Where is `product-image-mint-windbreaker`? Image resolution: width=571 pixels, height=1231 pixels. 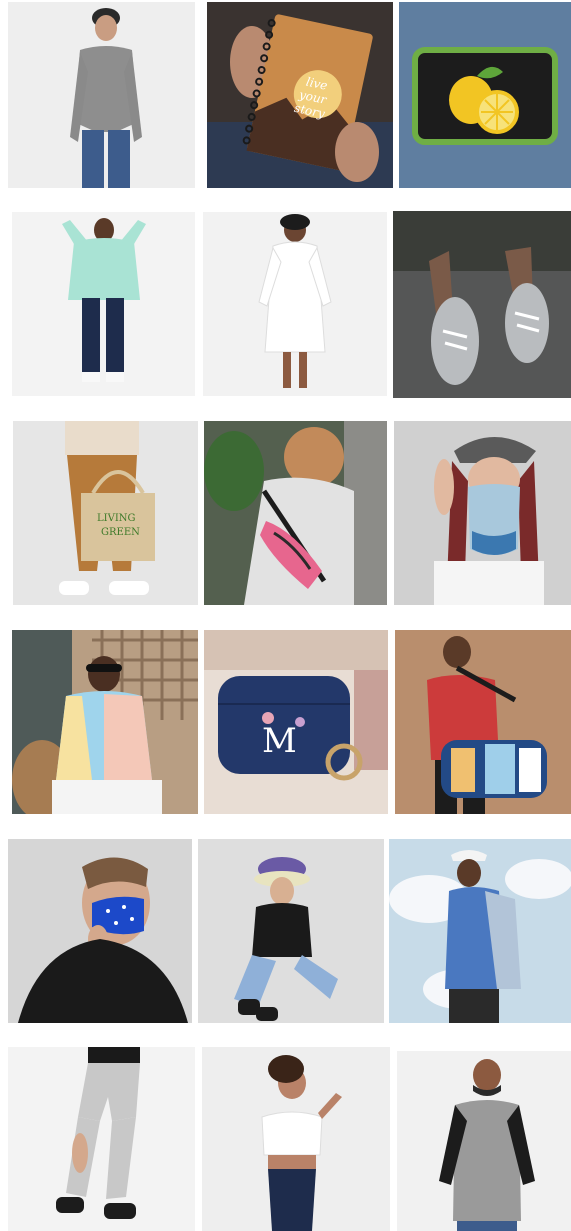 product-image-mint-windbreaker is located at coordinates (103, 304).